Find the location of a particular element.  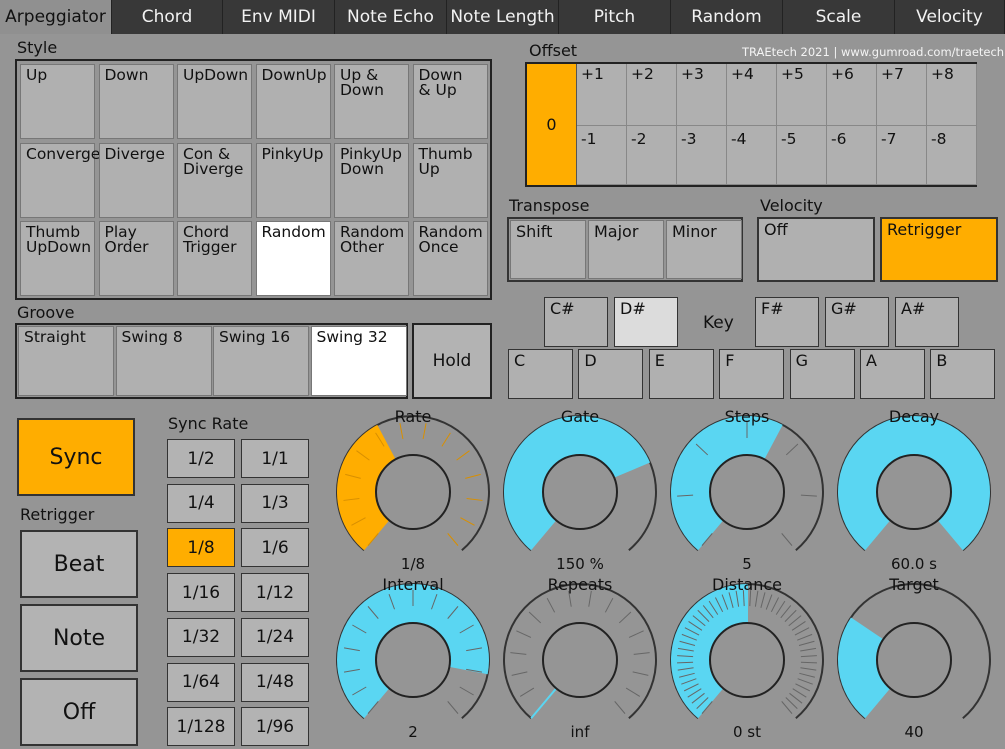

style-option-downup: DownUp is located at coordinates (293, 101).